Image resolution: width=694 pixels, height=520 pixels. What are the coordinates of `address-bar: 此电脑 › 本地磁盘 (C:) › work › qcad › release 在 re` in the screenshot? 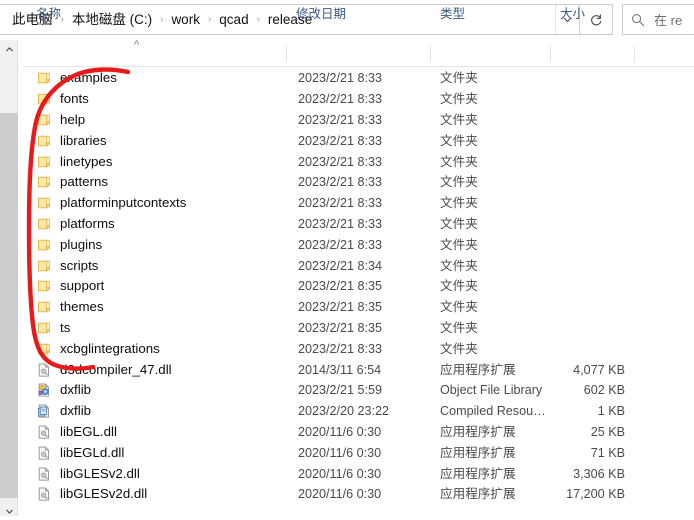 It's located at (347, 19).